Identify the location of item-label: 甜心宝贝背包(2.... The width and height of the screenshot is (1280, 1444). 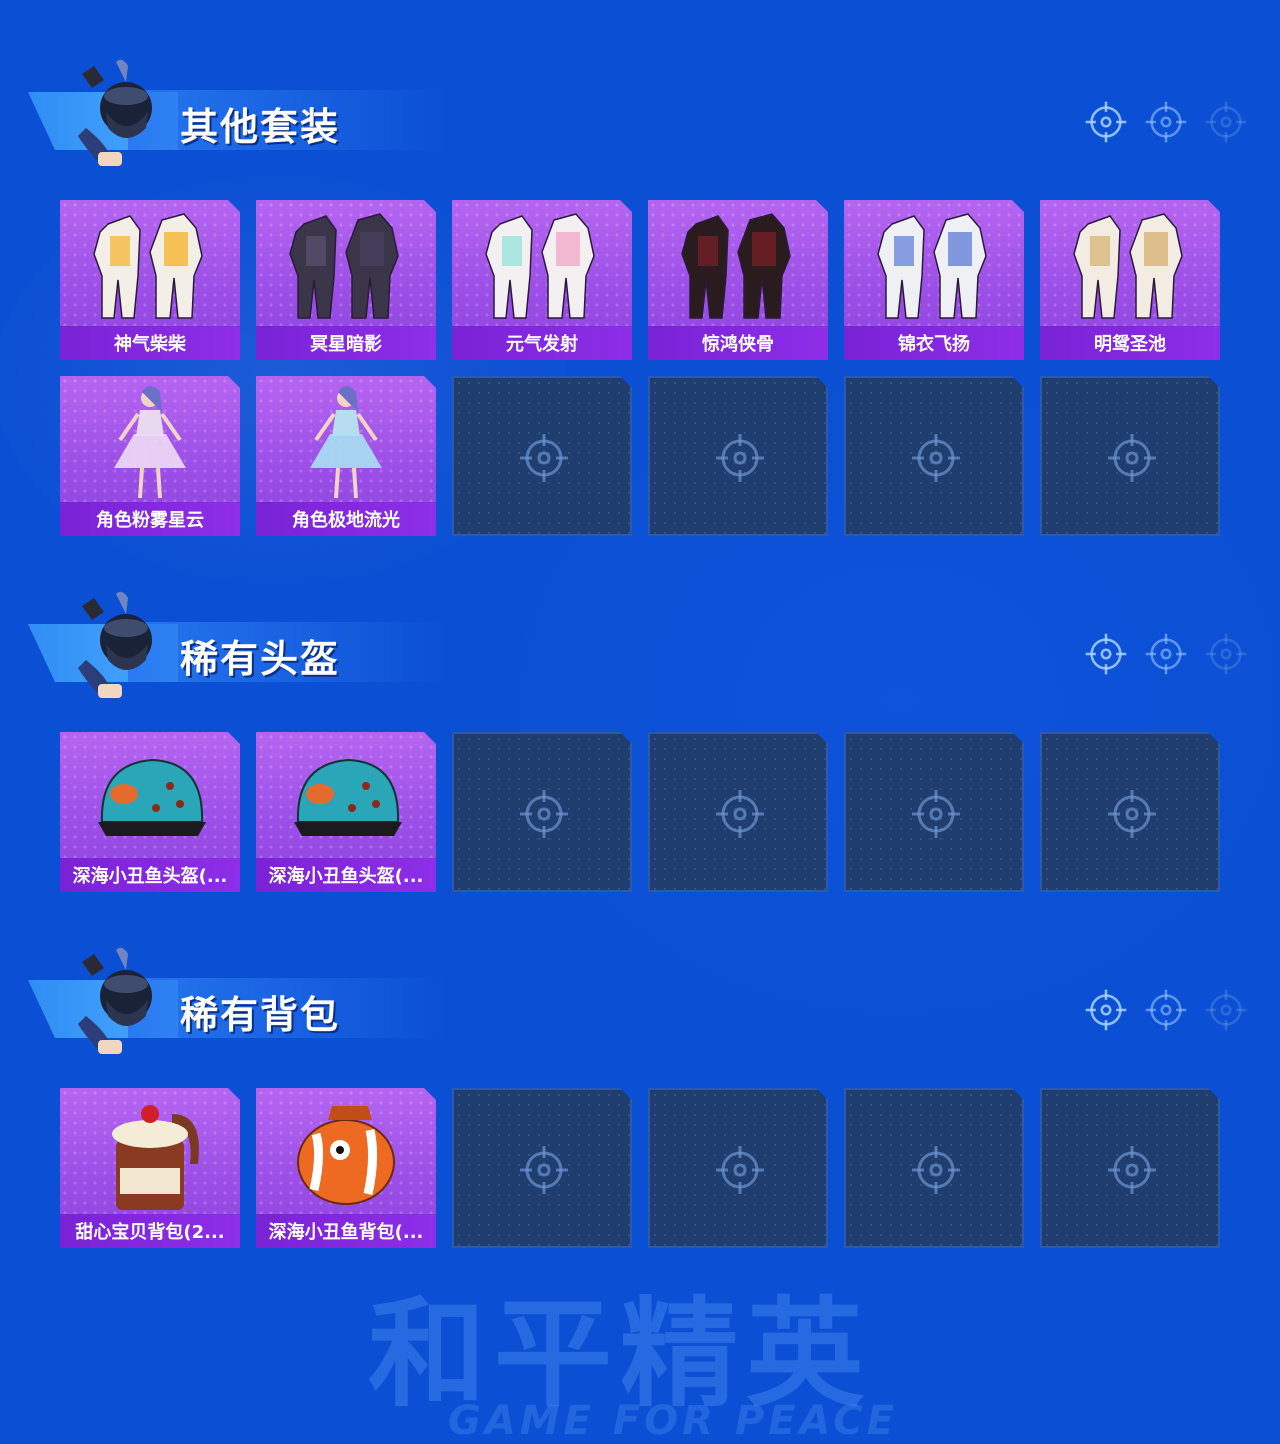
(150, 1232).